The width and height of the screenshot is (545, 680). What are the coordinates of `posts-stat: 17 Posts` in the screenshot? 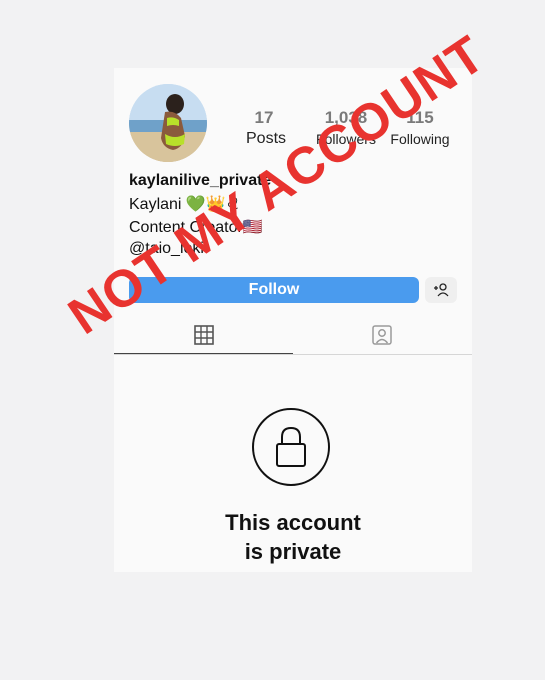 It's located at (266, 128).